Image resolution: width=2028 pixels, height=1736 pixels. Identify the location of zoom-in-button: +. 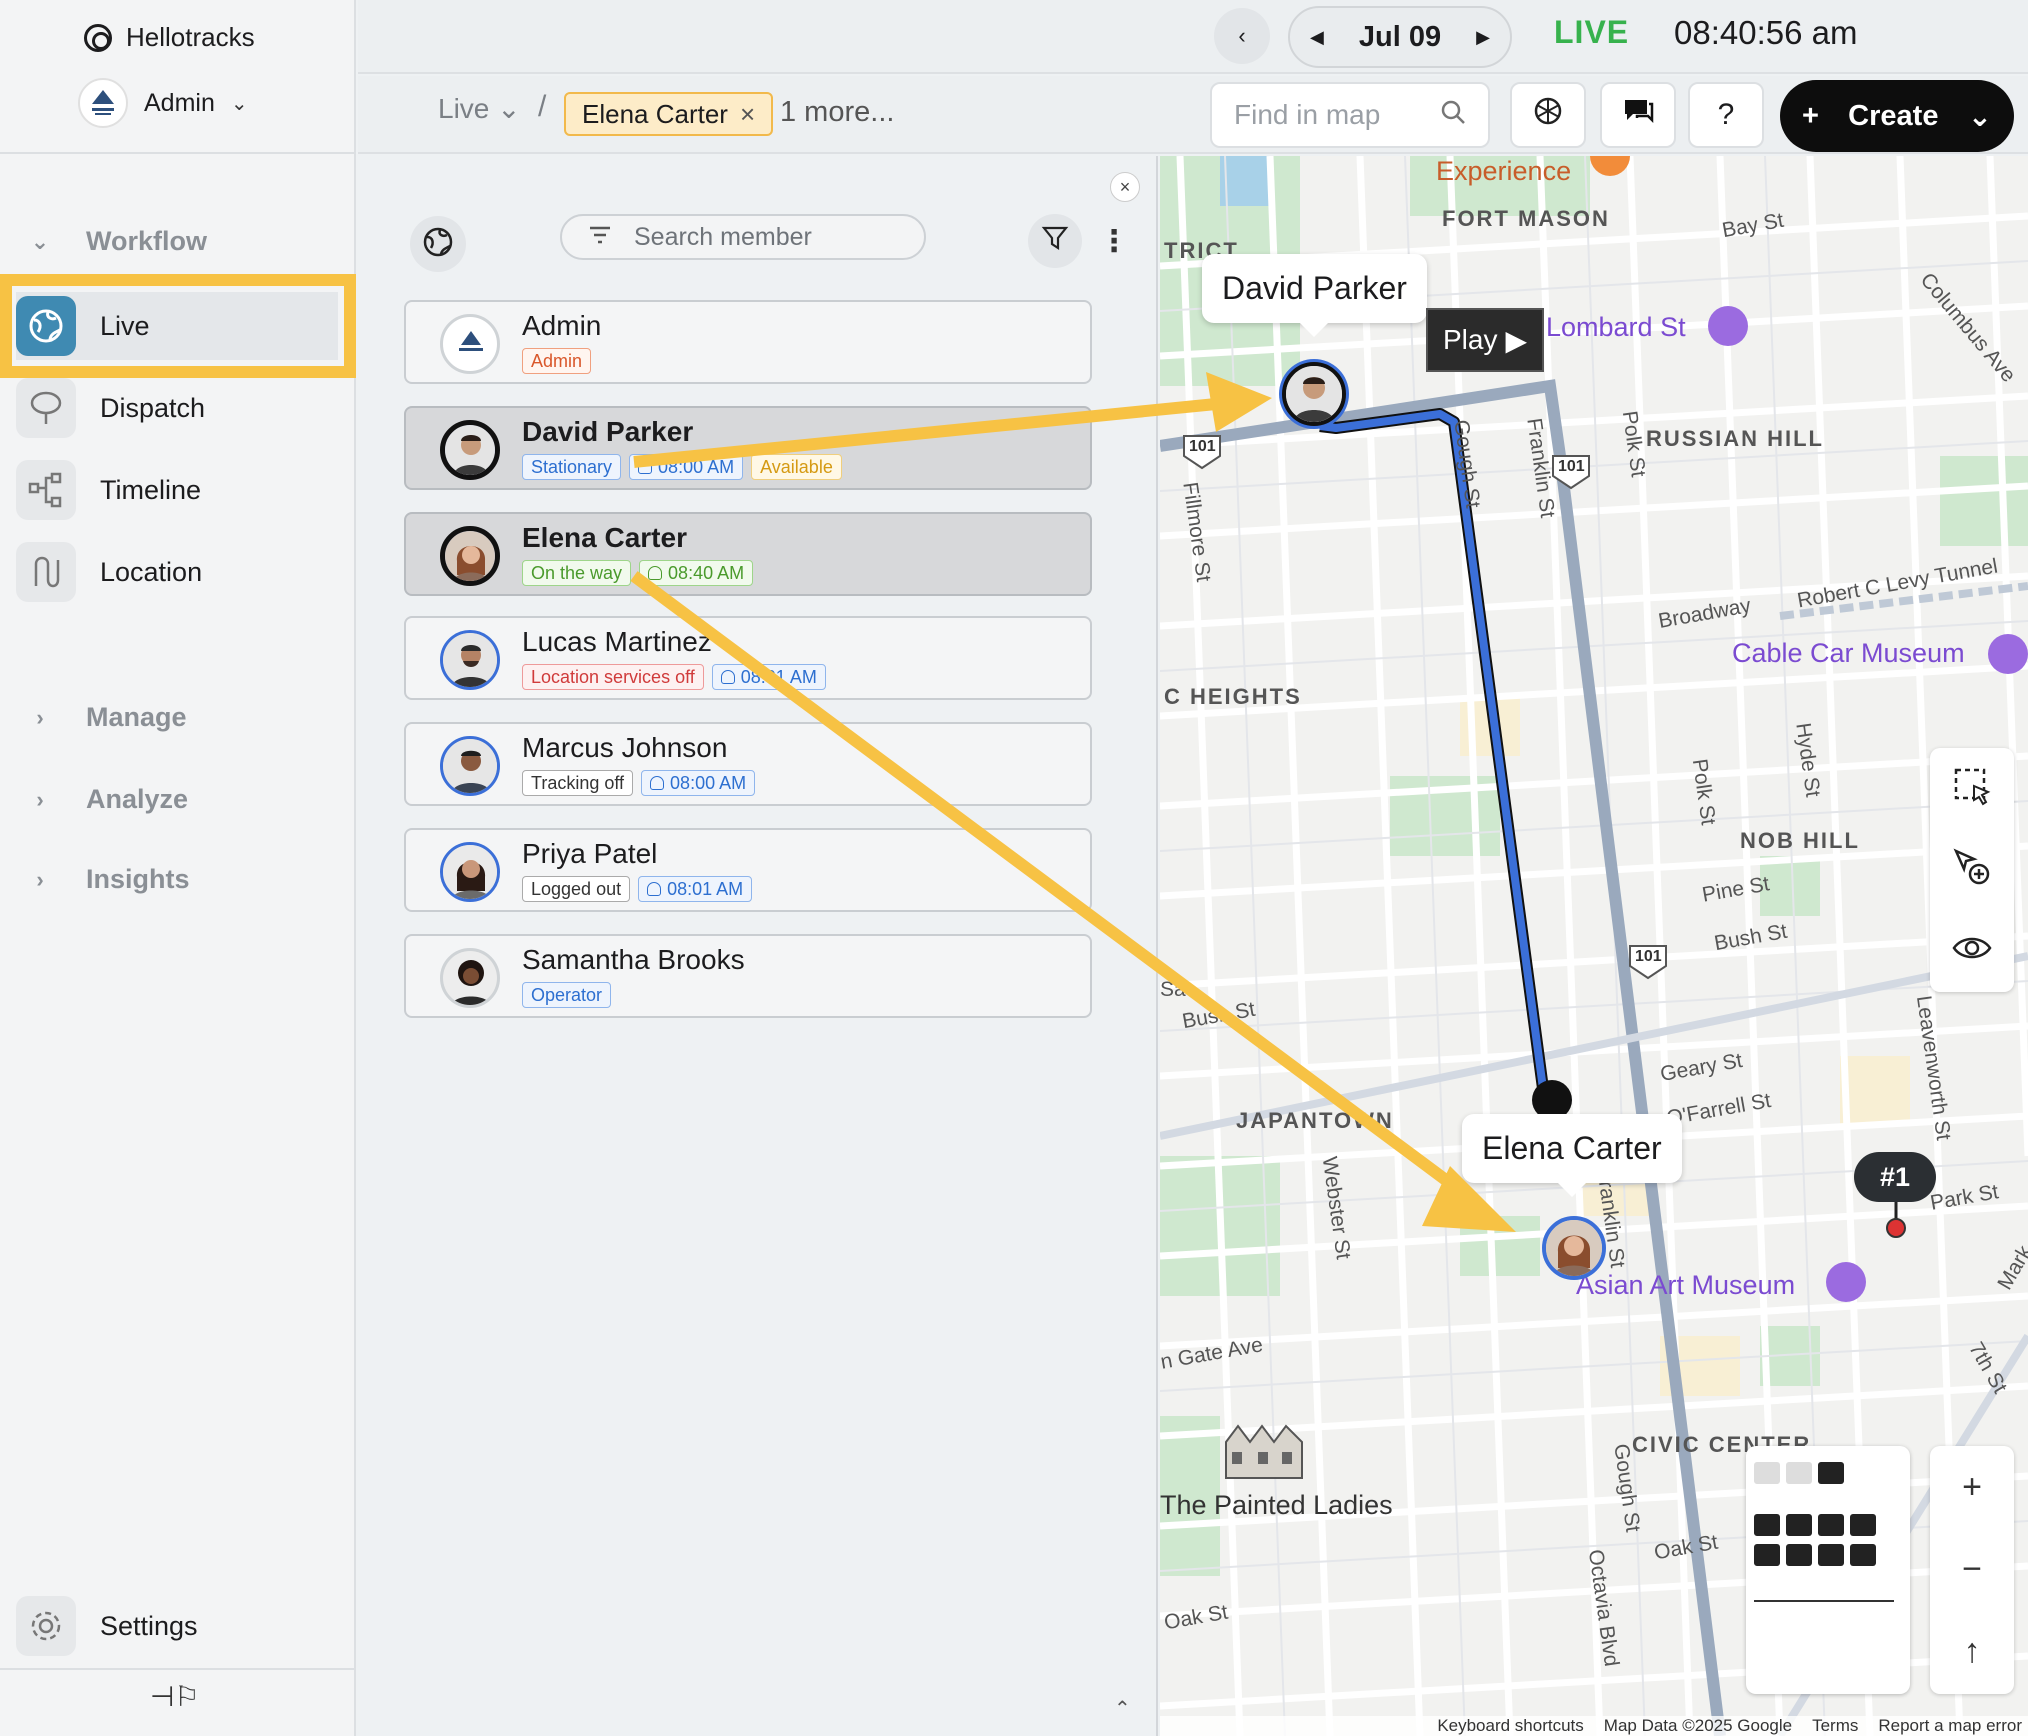
(1972, 1487).